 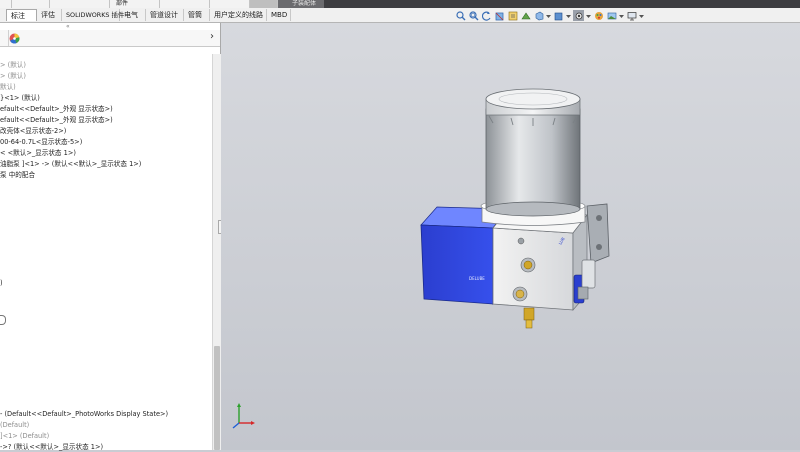 What do you see at coordinates (33, 131) in the screenshot?
I see `tree-item: 改壳体<显示状态-2>)` at bounding box center [33, 131].